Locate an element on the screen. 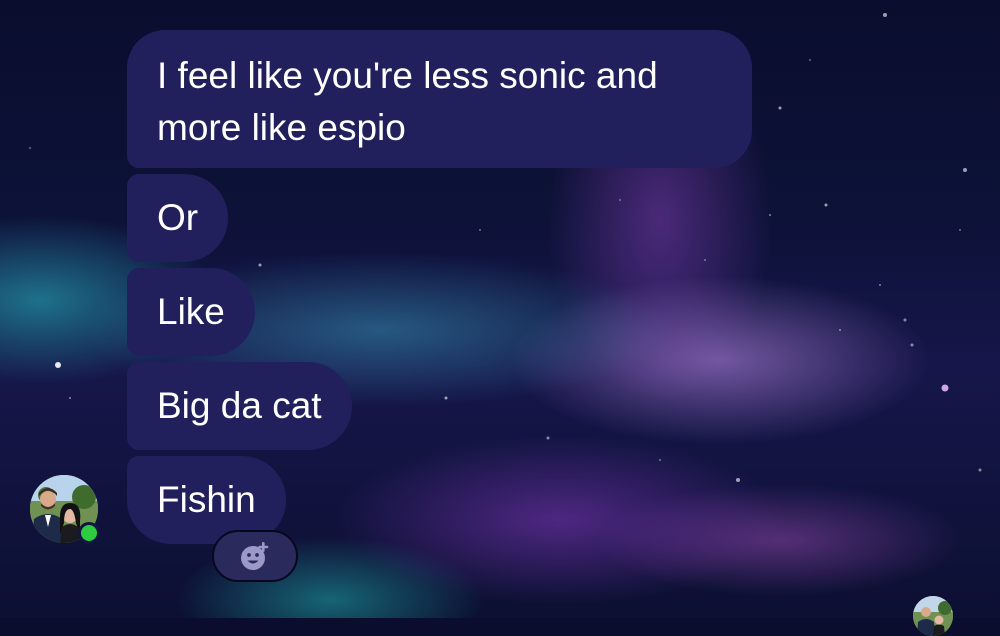  message-text: Big da cat is located at coordinates (239, 405).